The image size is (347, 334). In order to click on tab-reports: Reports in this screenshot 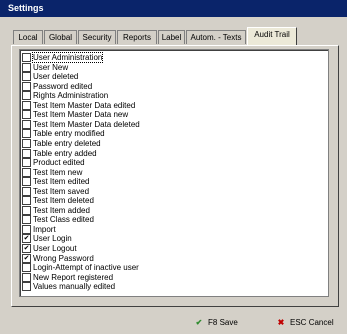, I will do `click(137, 37)`.